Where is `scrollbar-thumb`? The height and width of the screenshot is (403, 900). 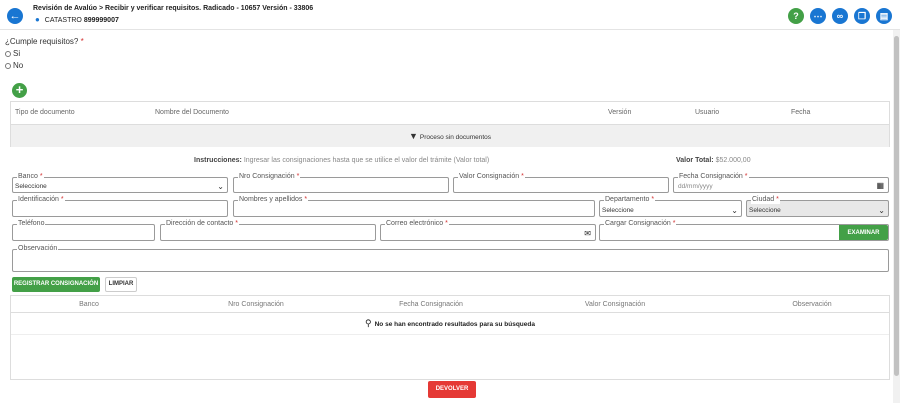
scrollbar-thumb is located at coordinates (896, 206).